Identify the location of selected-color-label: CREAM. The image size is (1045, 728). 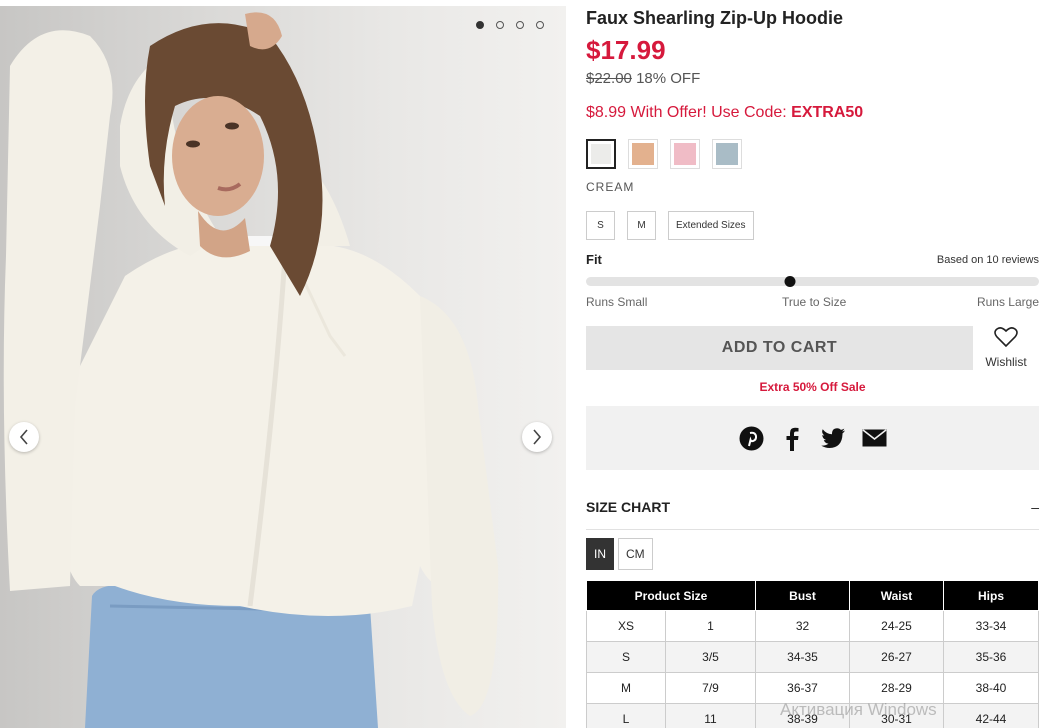
(610, 187).